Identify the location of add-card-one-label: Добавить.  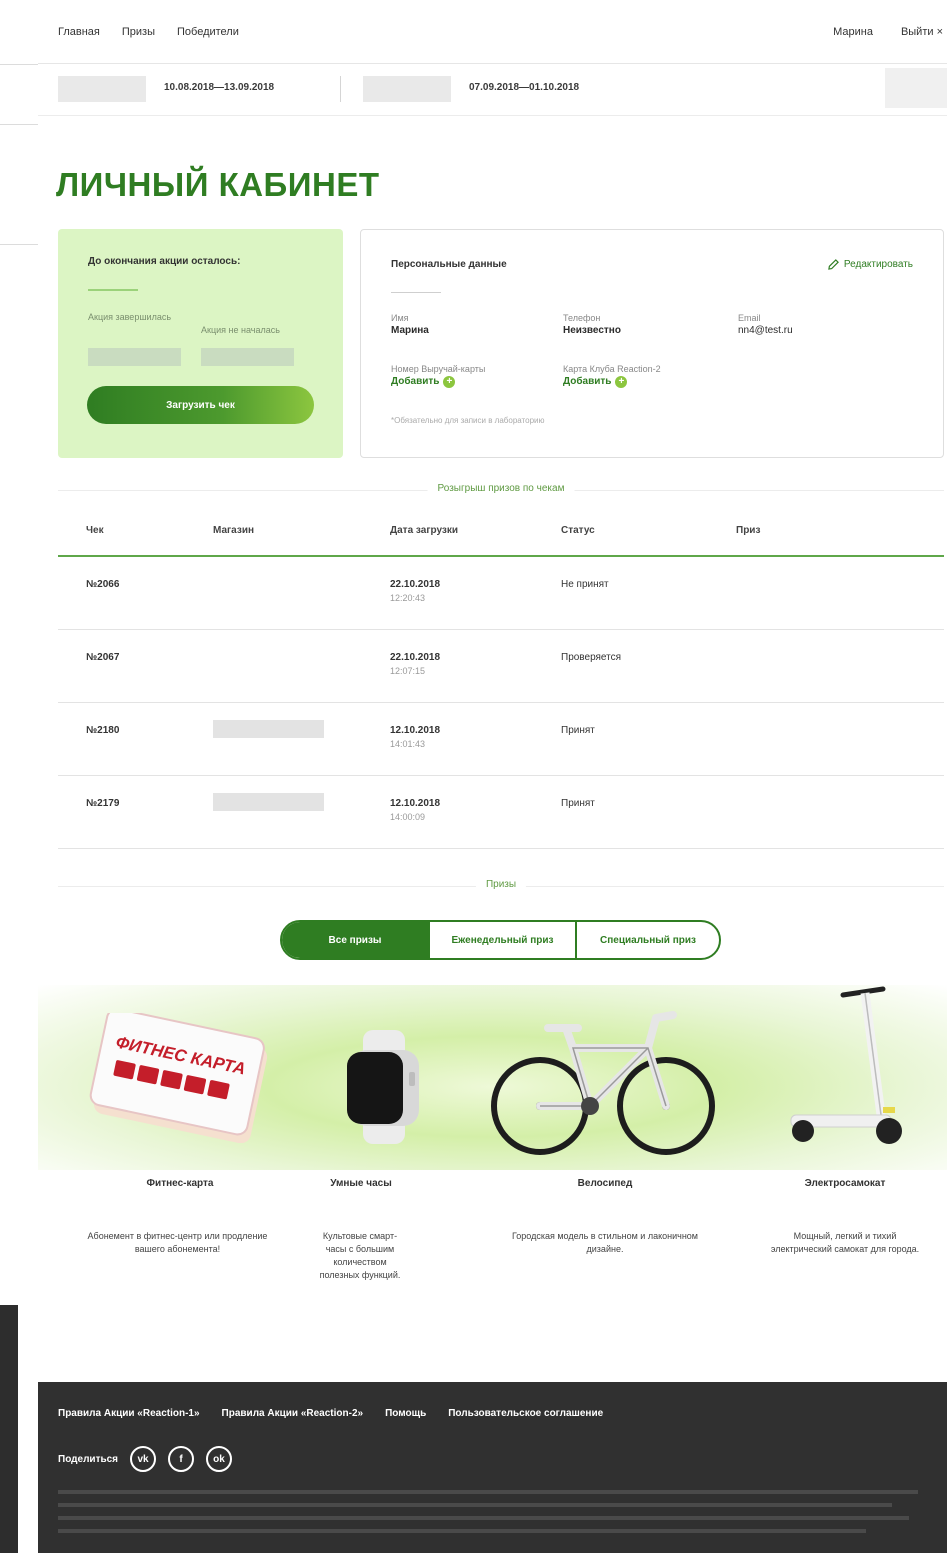
(415, 381).